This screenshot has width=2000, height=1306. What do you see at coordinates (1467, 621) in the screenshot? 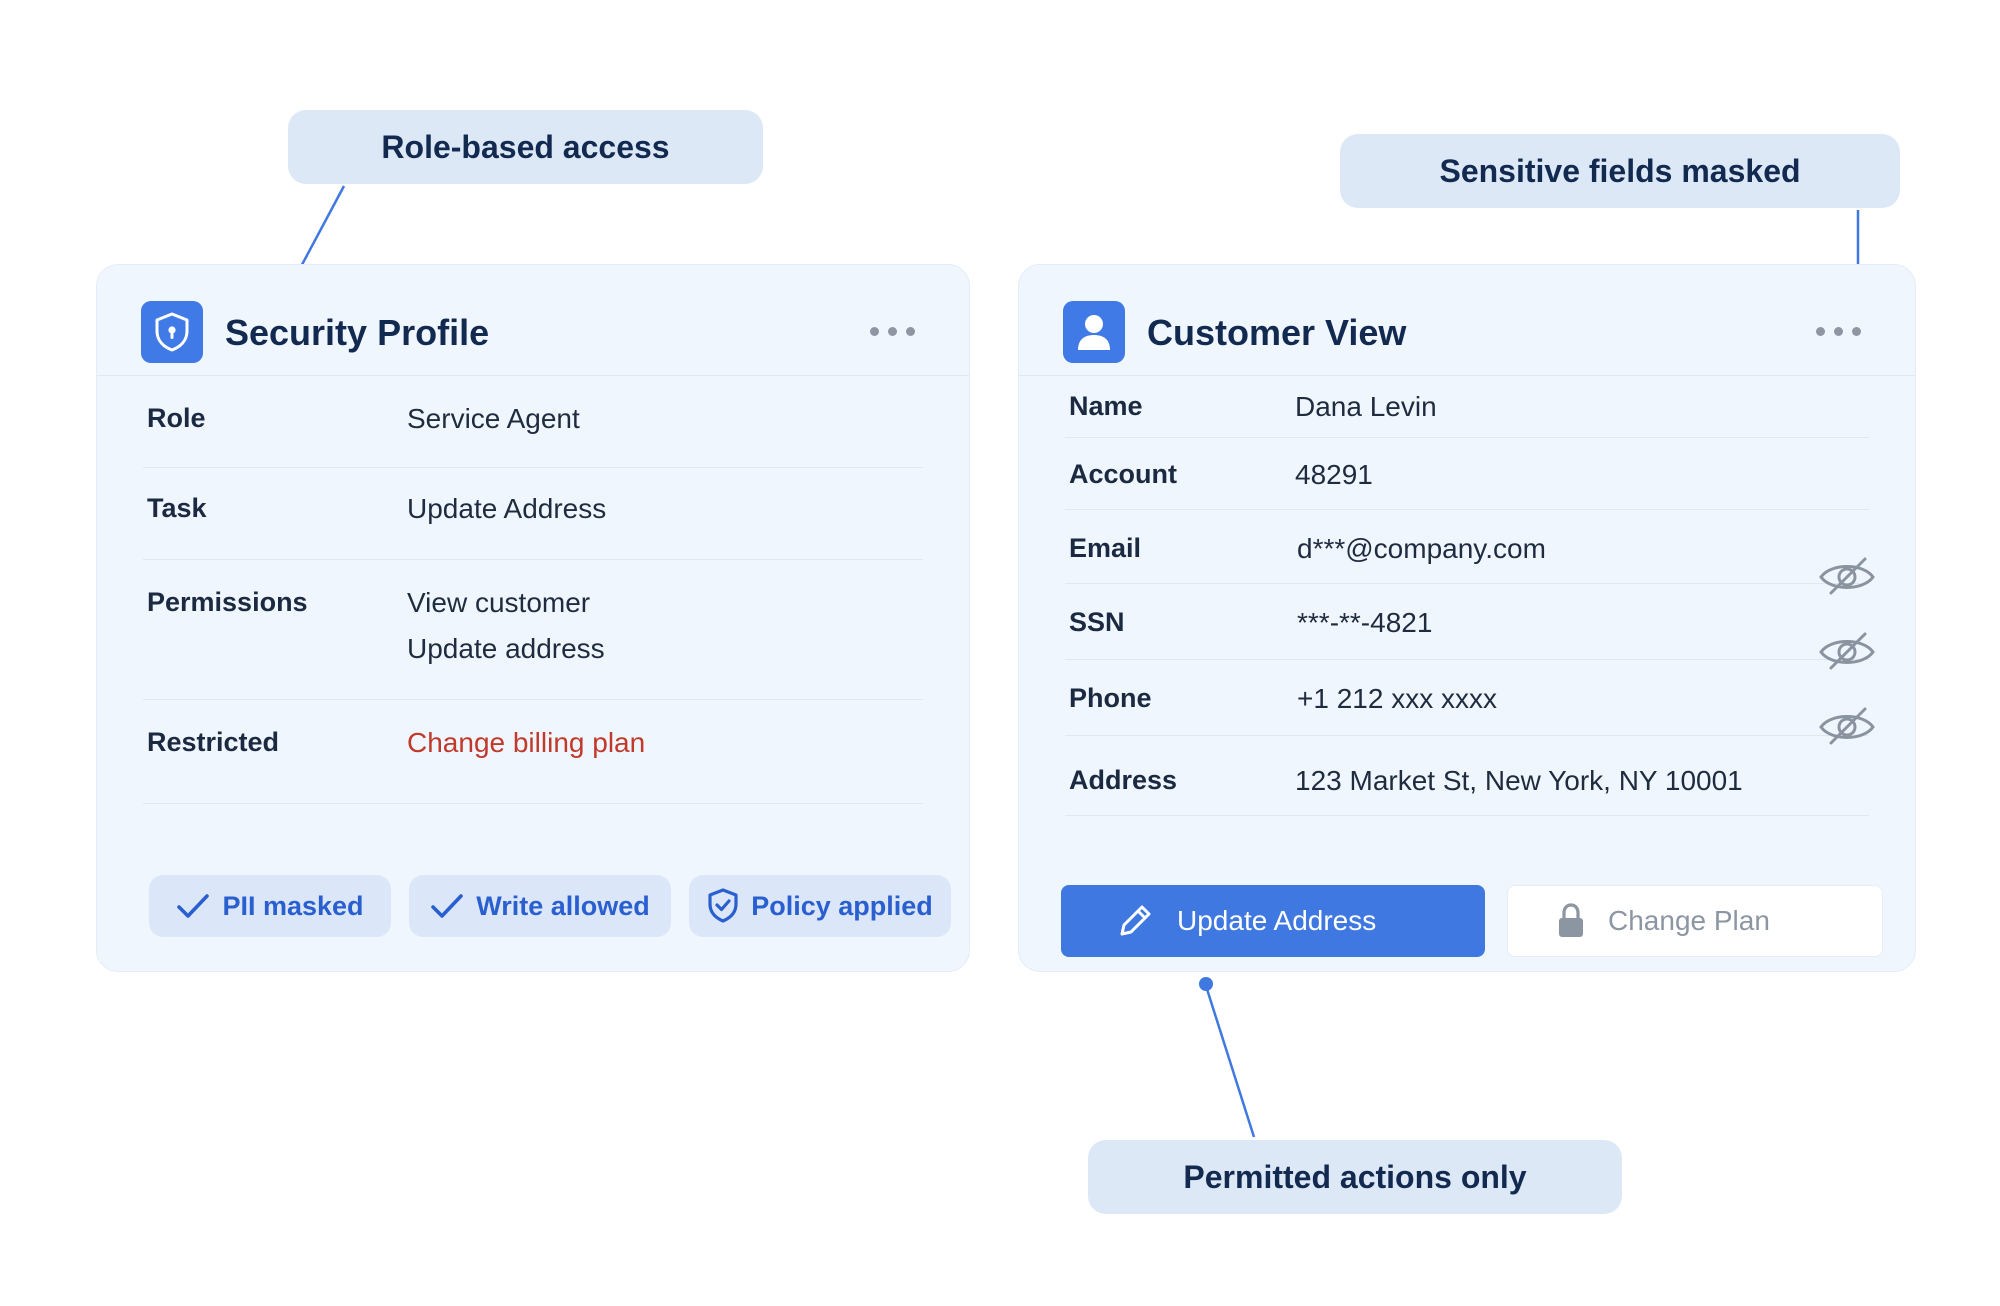
I see `customer-field-ssn: SSN ***-**-4821` at bounding box center [1467, 621].